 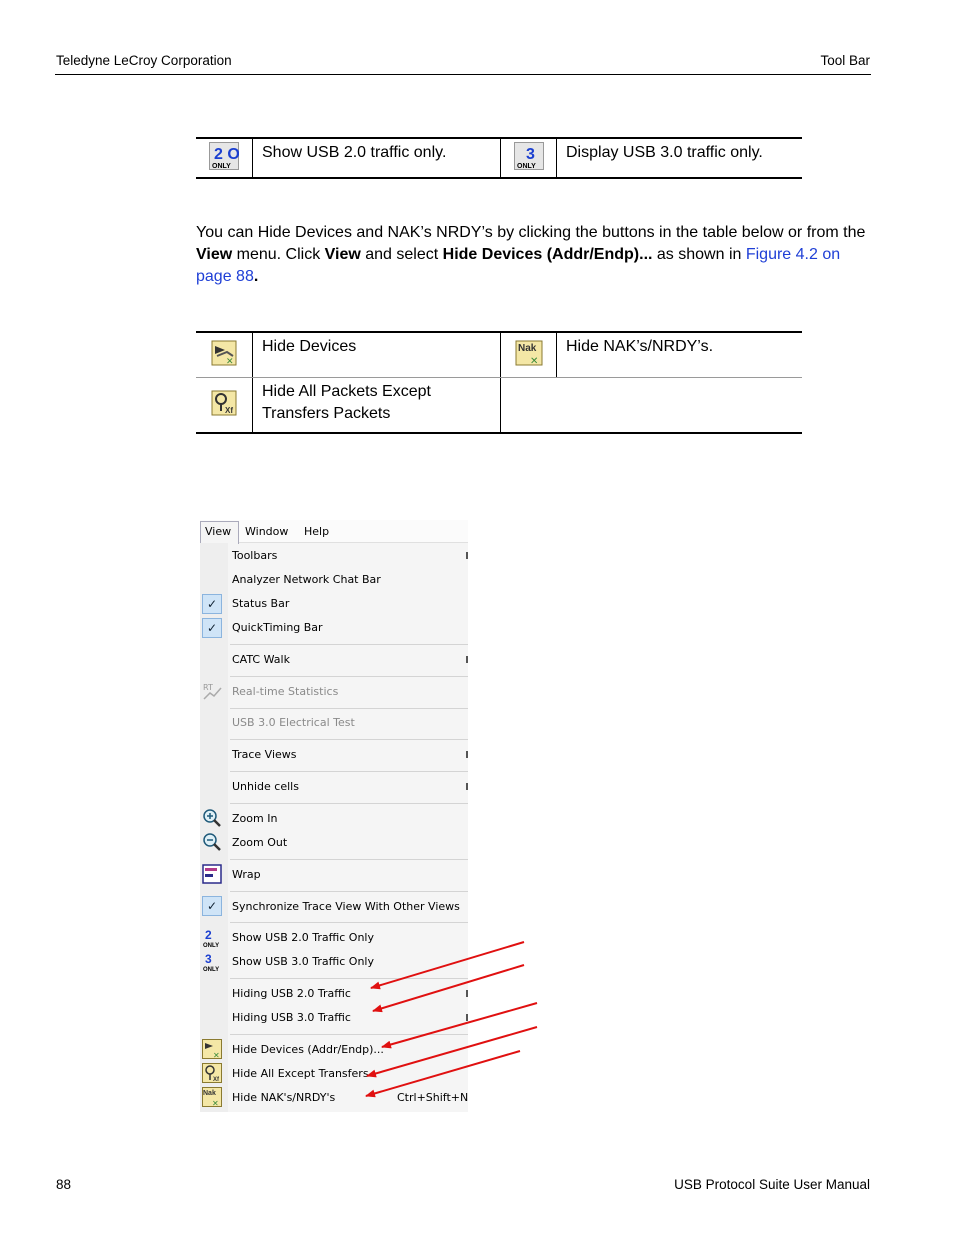 I want to click on page-number: 88, so click(x=64, y=1184).